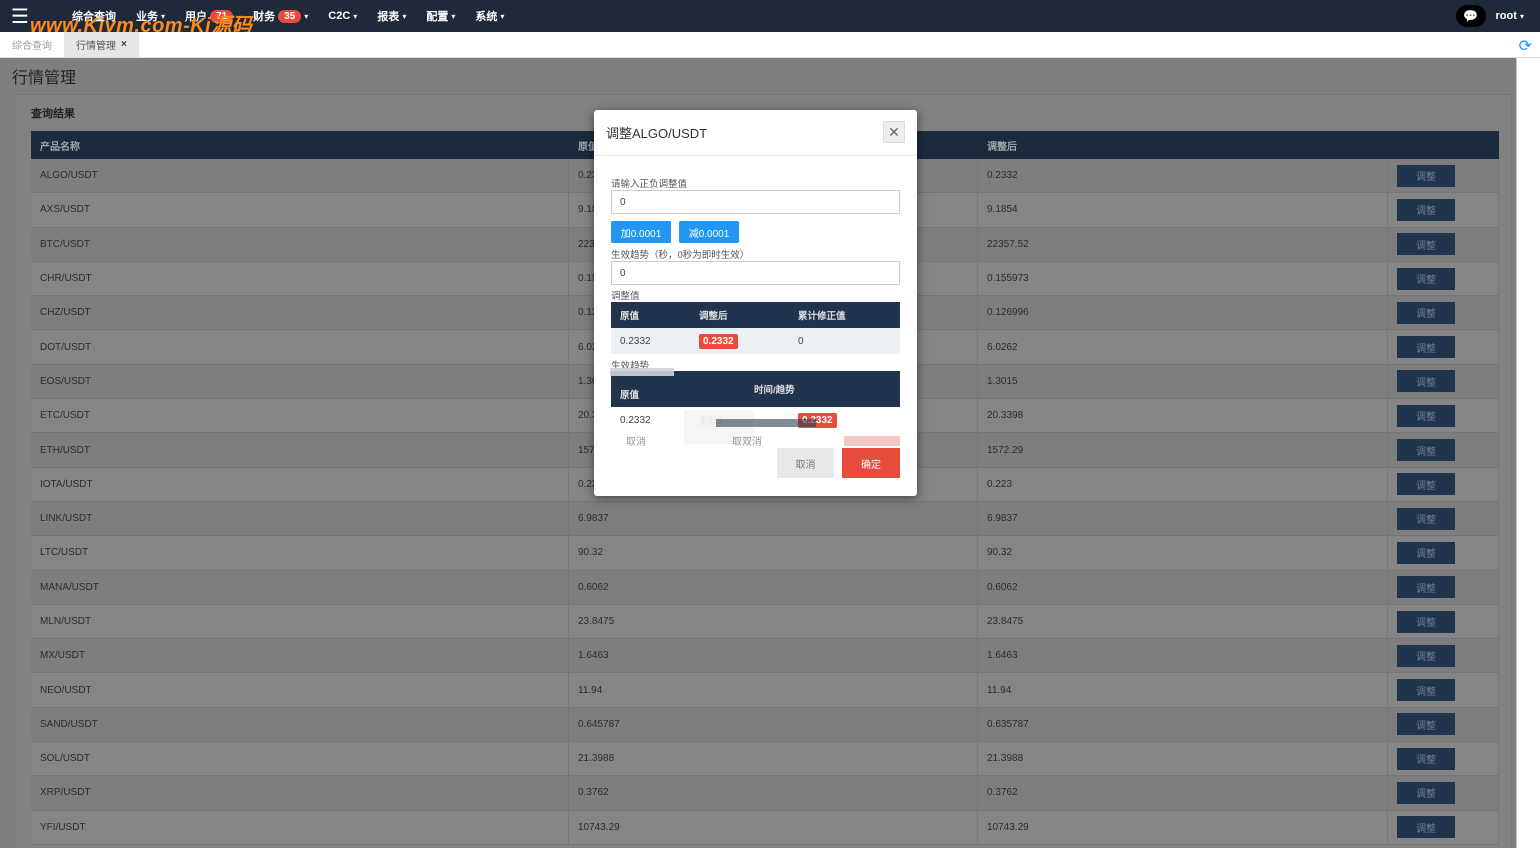 The image size is (1540, 848). I want to click on panel-title: 查询结果, so click(53, 114).